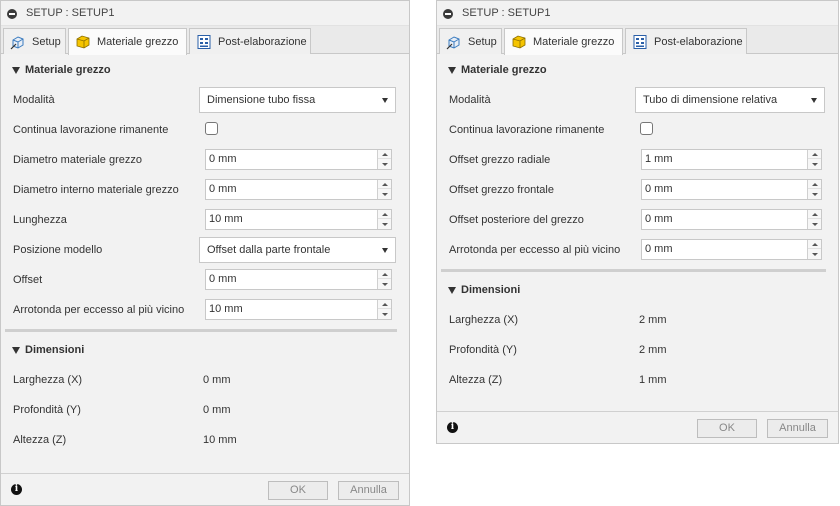 The image size is (840, 506). Describe the element at coordinates (91, 130) in the screenshot. I see `continue-label: Continua lavorazione rimanente` at that location.